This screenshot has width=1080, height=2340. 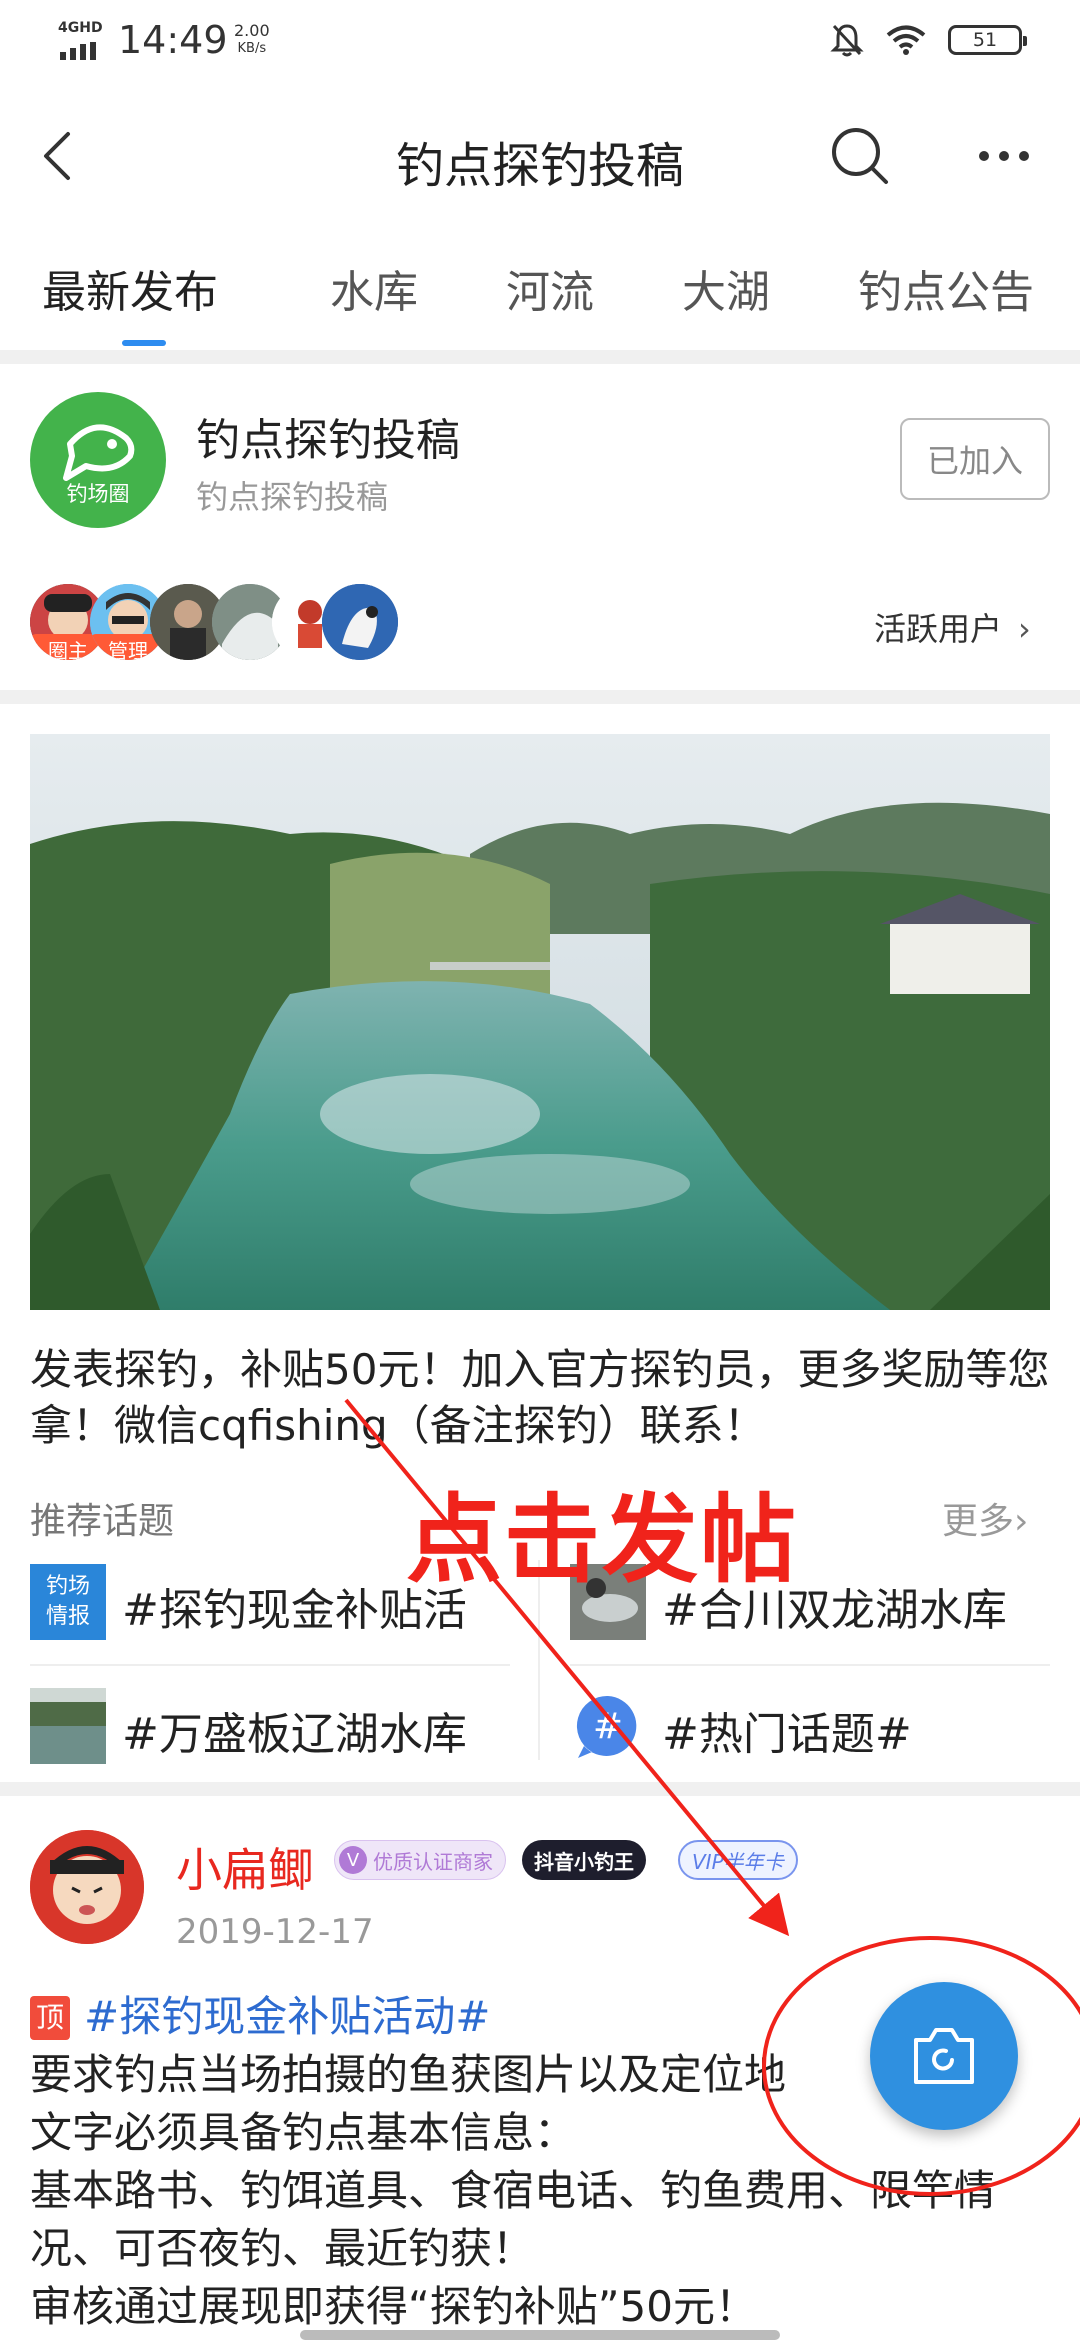 What do you see at coordinates (726, 288) in the screenshot?
I see `tab-lake: 大湖` at bounding box center [726, 288].